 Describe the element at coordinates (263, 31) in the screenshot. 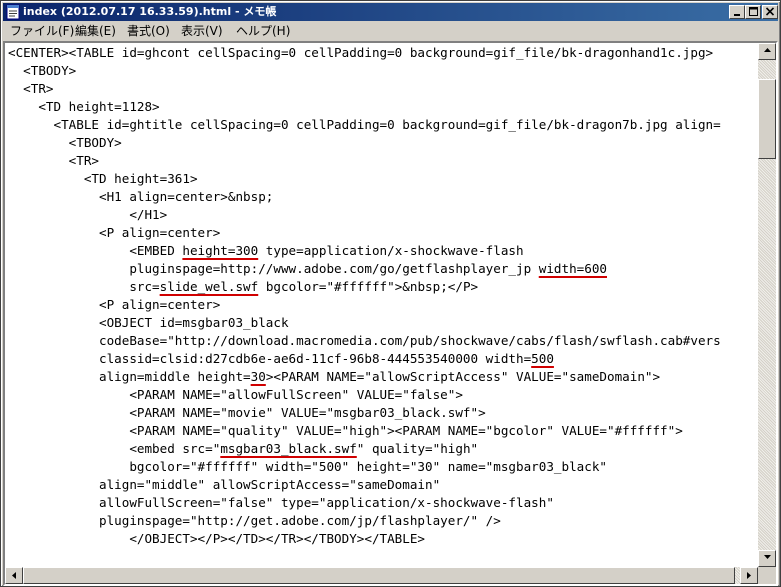

I see `menu-help: ヘルプ(H)` at that location.